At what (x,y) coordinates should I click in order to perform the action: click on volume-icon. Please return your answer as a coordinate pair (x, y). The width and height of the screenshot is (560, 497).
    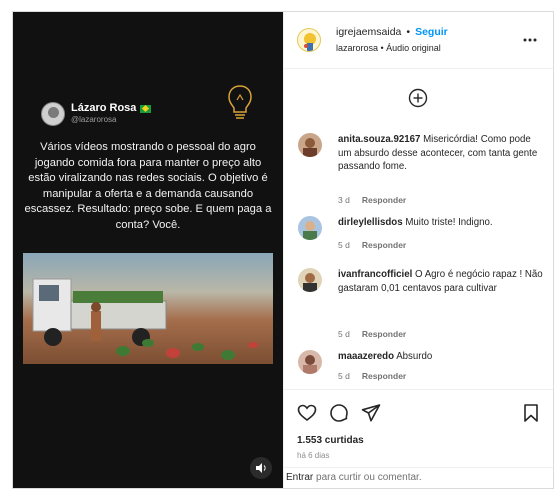
    Looking at the image, I should click on (261, 468).